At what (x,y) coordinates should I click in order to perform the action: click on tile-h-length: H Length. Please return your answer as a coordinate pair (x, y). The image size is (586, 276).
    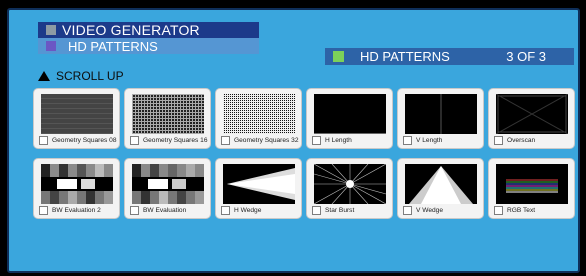
    Looking at the image, I should click on (349, 118).